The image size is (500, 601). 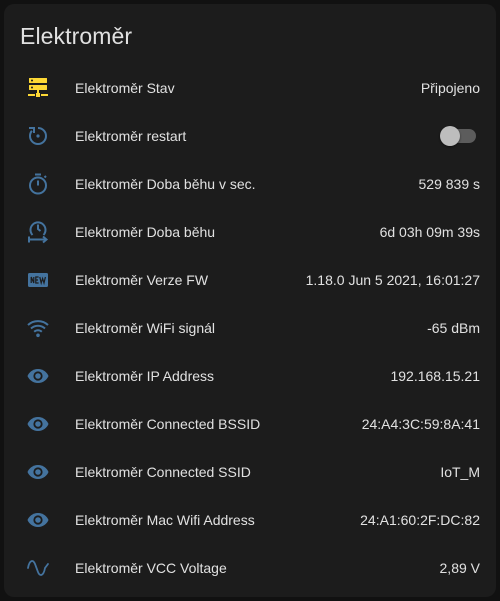 What do you see at coordinates (38, 184) in the screenshot?
I see `timer-icon` at bounding box center [38, 184].